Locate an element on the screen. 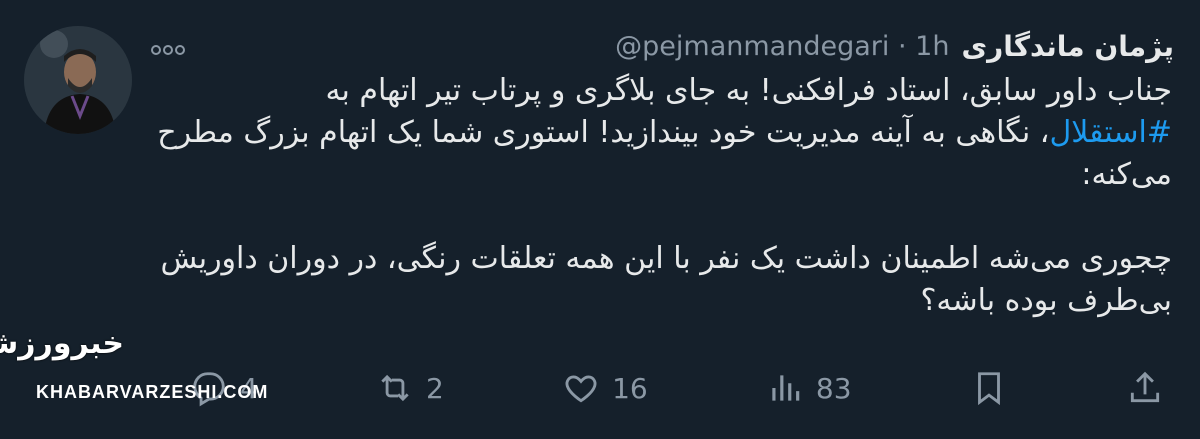 The height and width of the screenshot is (439, 1200). tweet-header: پژمان ماندگاری @pejmanmandegari · 1h is located at coordinates (662, 46).